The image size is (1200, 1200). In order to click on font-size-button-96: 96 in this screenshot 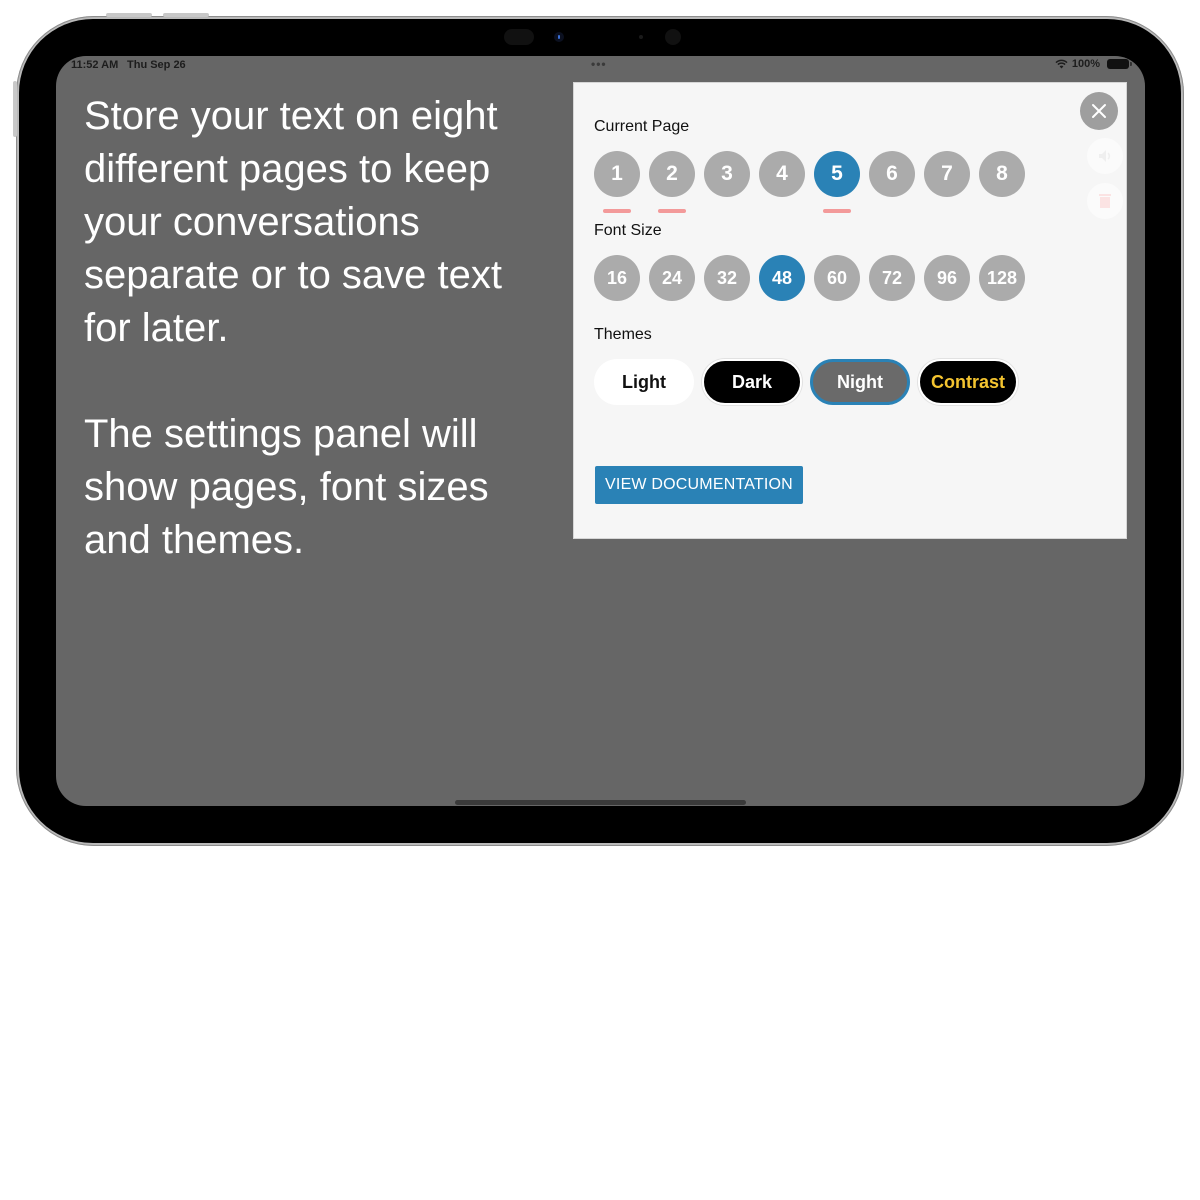, I will do `click(947, 278)`.